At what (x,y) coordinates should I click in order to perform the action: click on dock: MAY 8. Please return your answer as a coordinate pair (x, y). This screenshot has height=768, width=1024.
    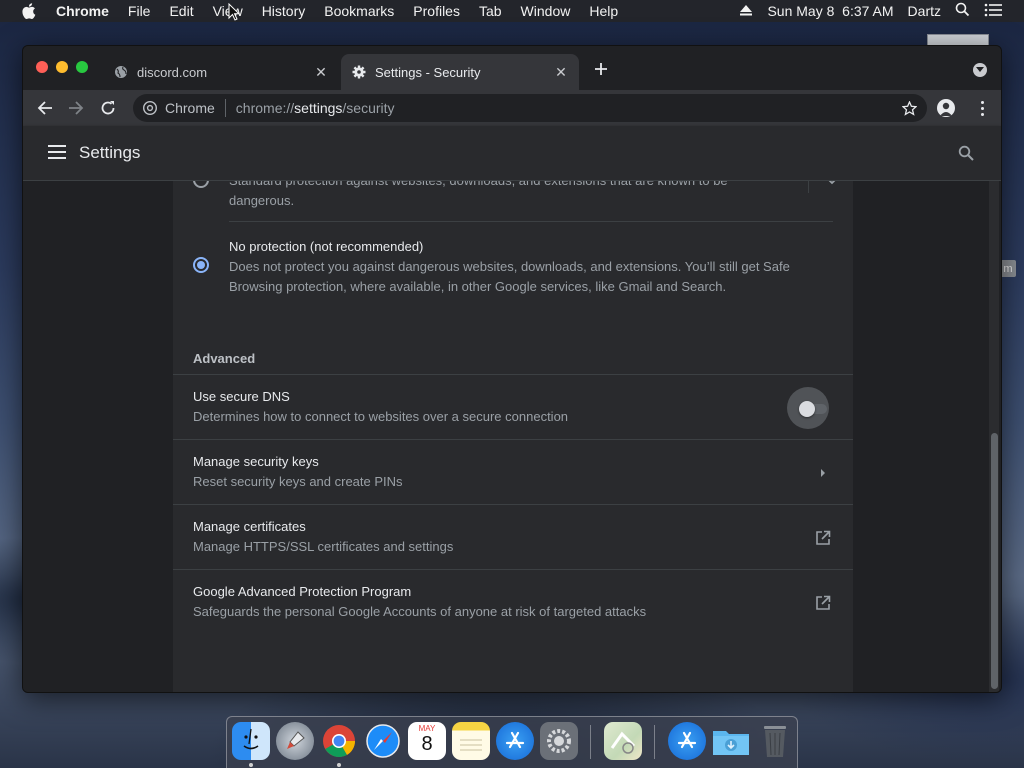
    Looking at the image, I should click on (512, 742).